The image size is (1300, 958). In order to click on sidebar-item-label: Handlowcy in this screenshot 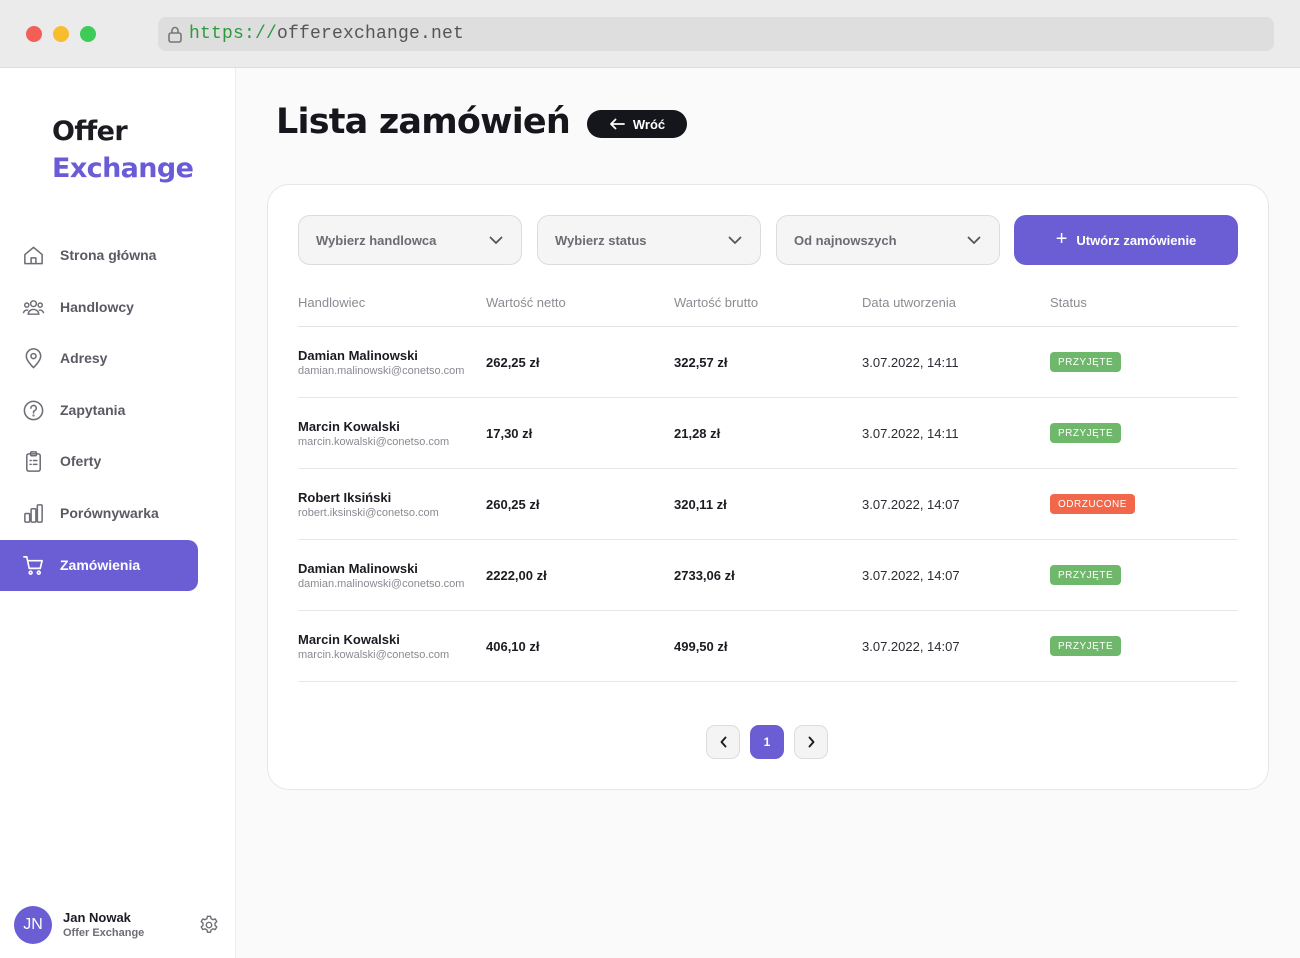, I will do `click(97, 307)`.